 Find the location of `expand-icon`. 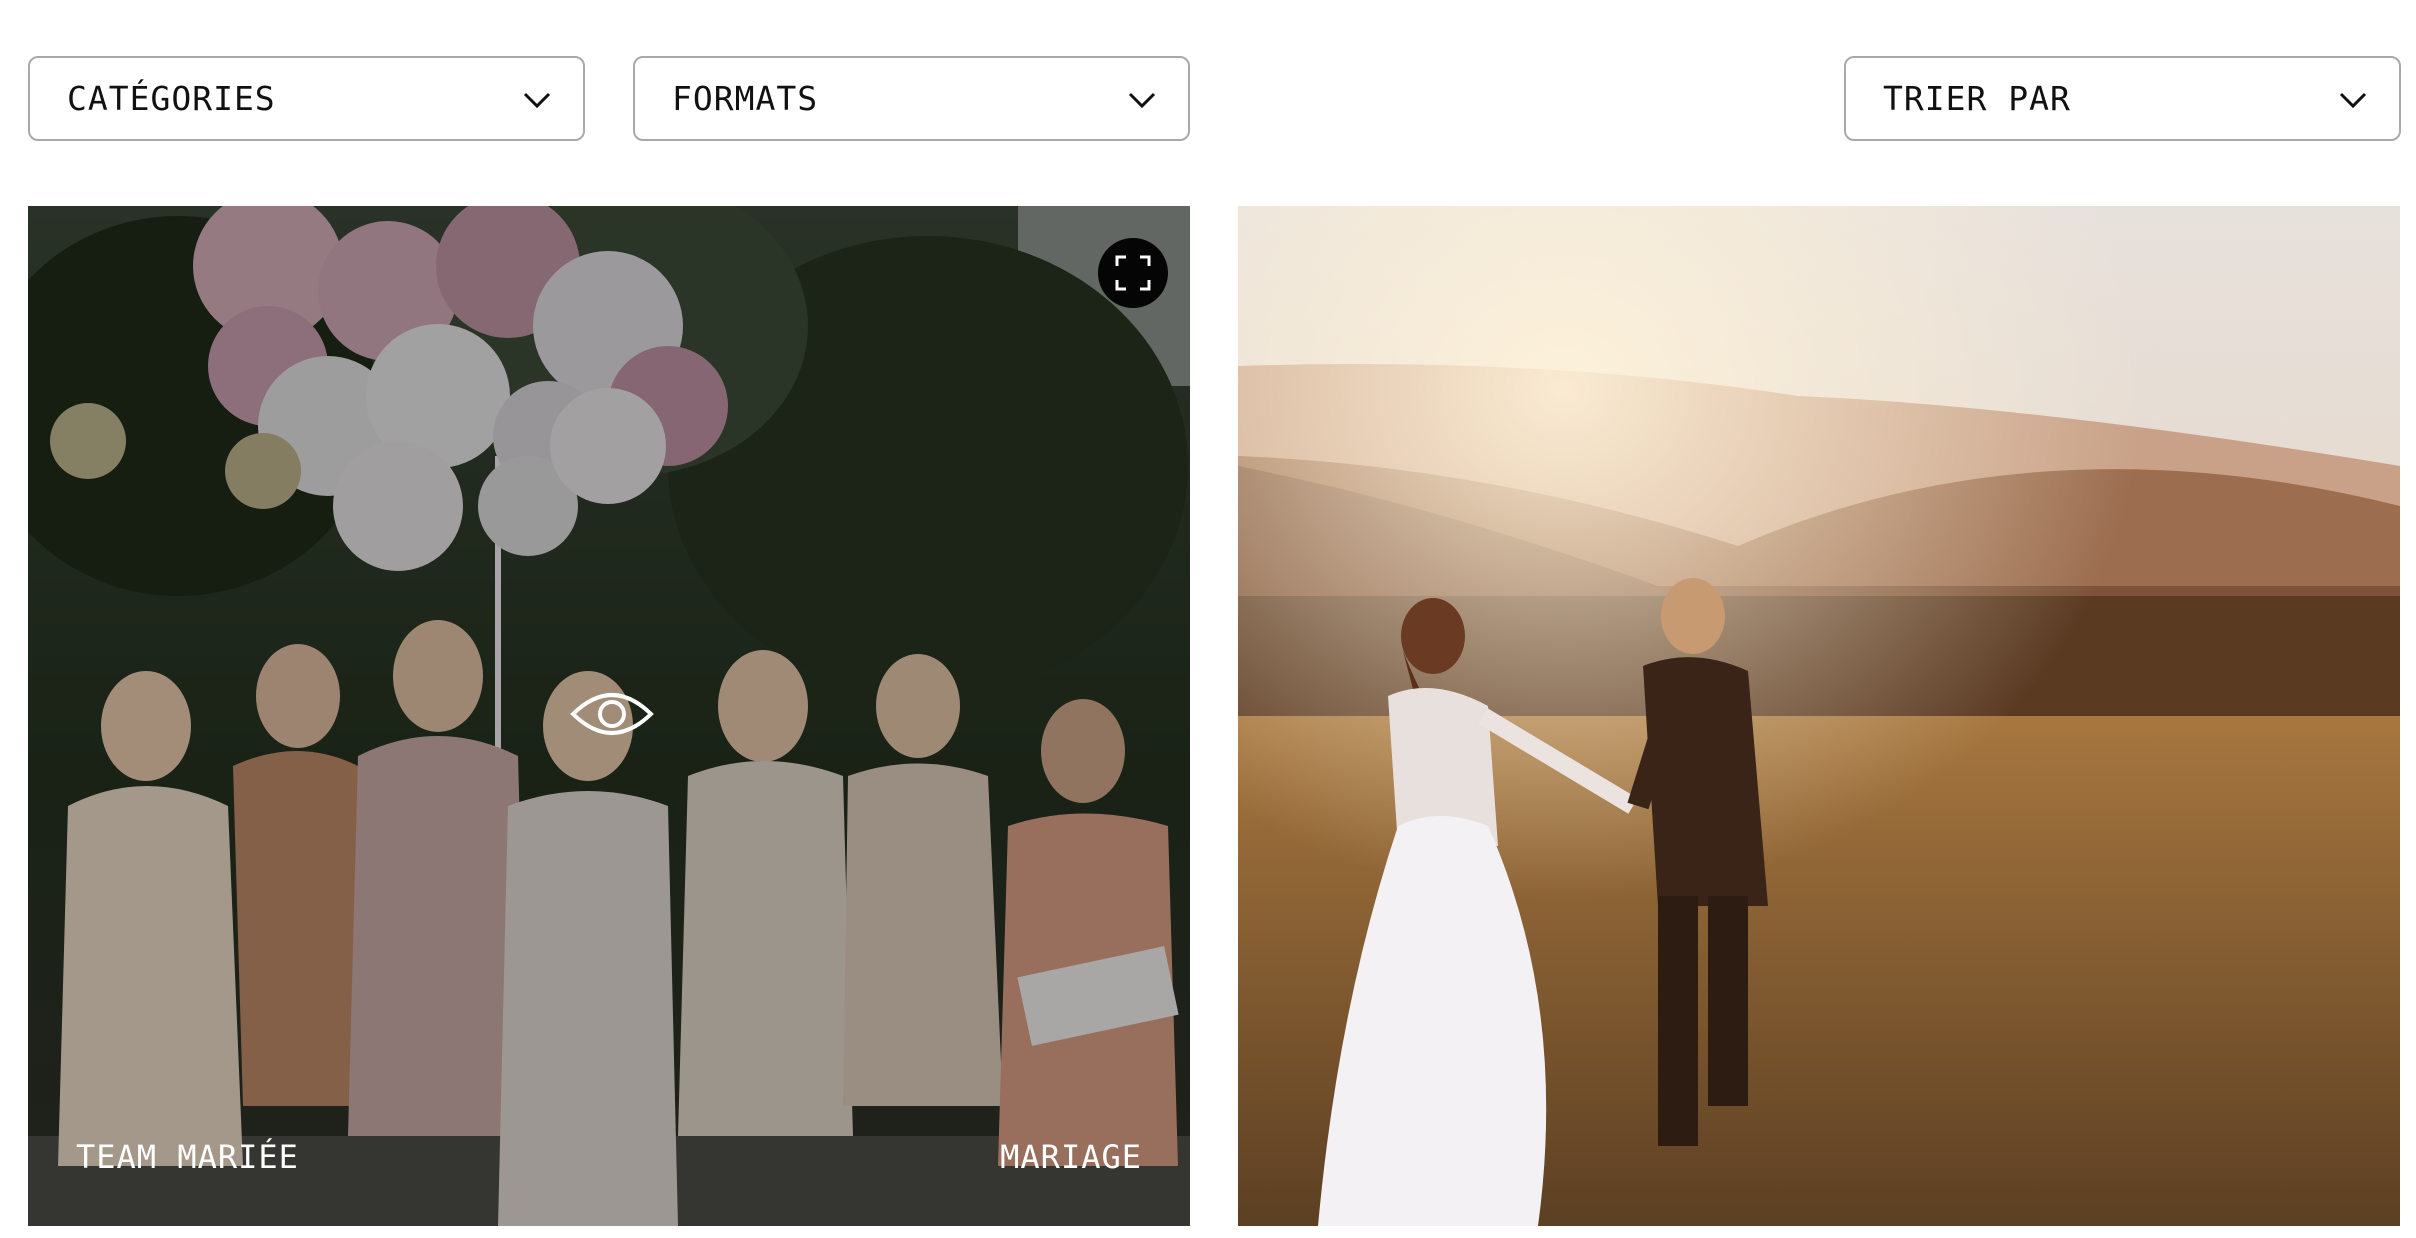

expand-icon is located at coordinates (1133, 273).